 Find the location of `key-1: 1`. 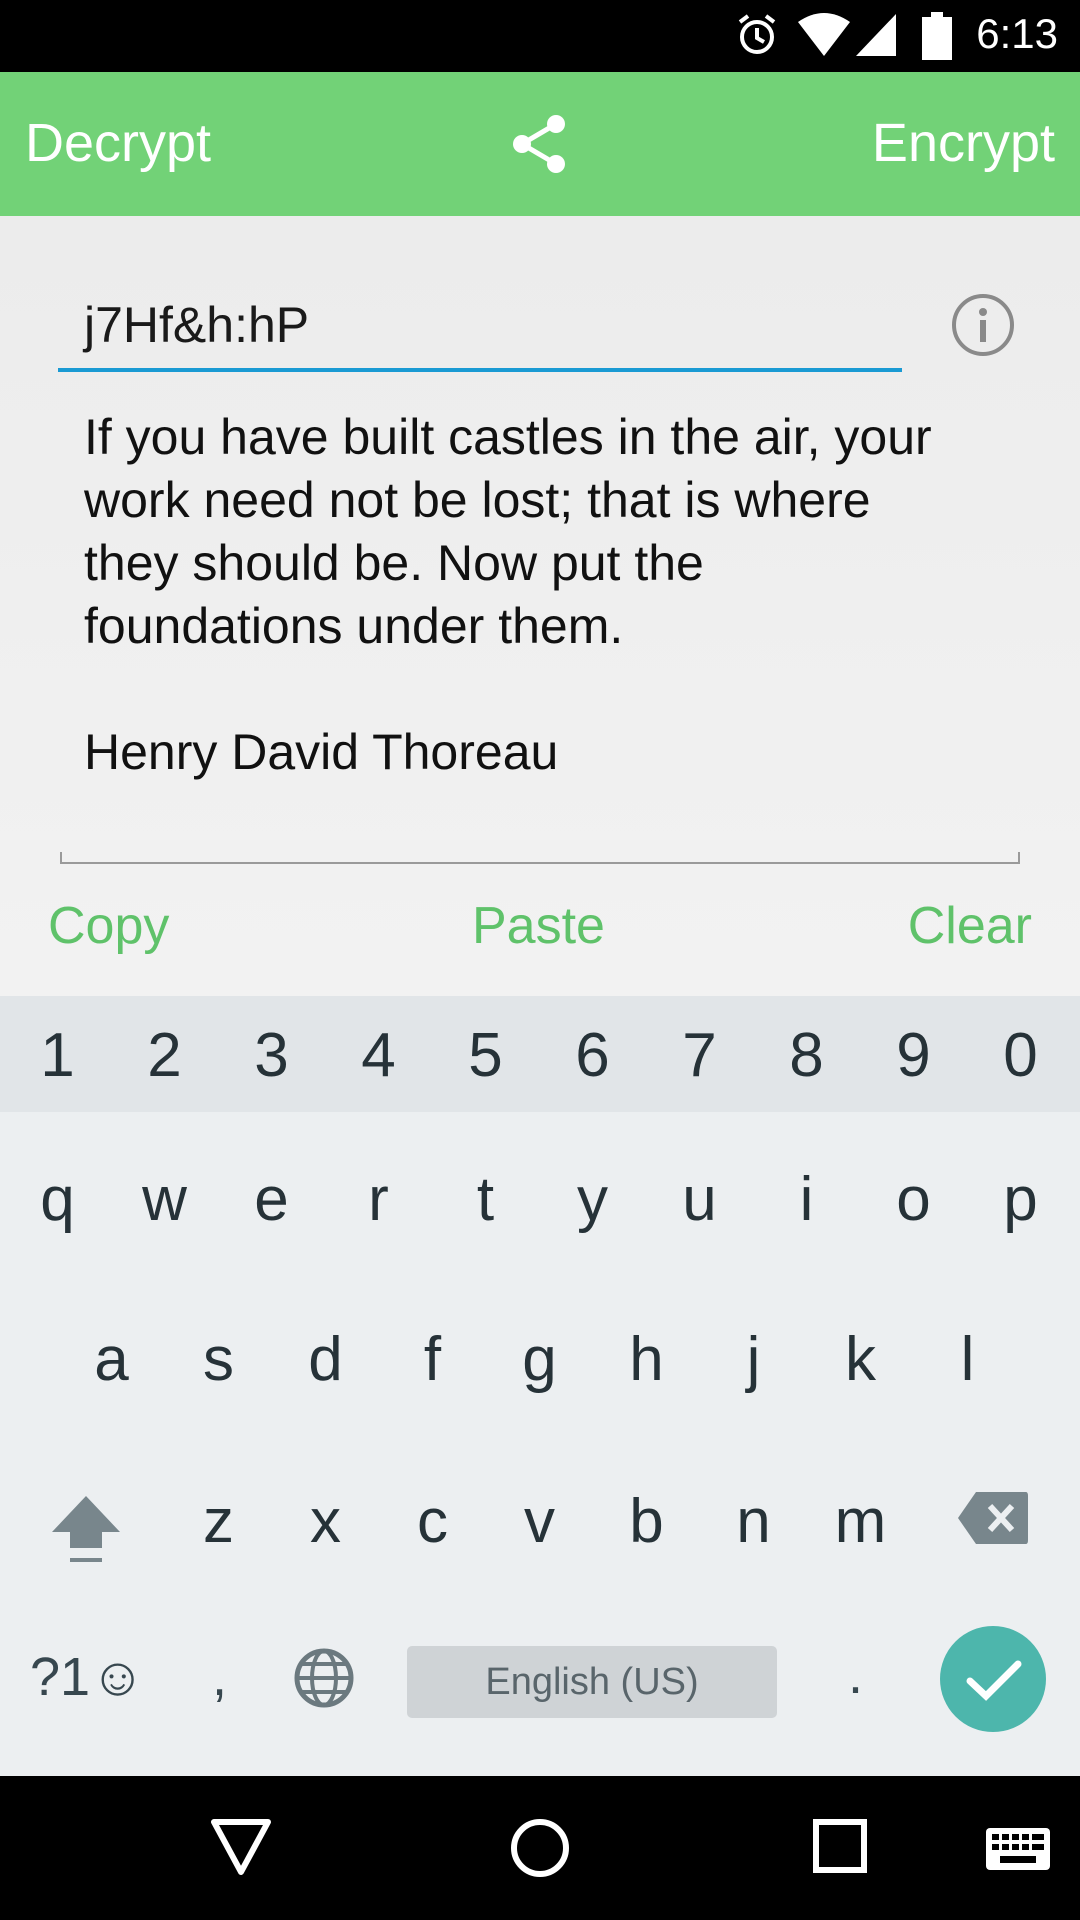

key-1: 1 is located at coordinates (57, 1055).